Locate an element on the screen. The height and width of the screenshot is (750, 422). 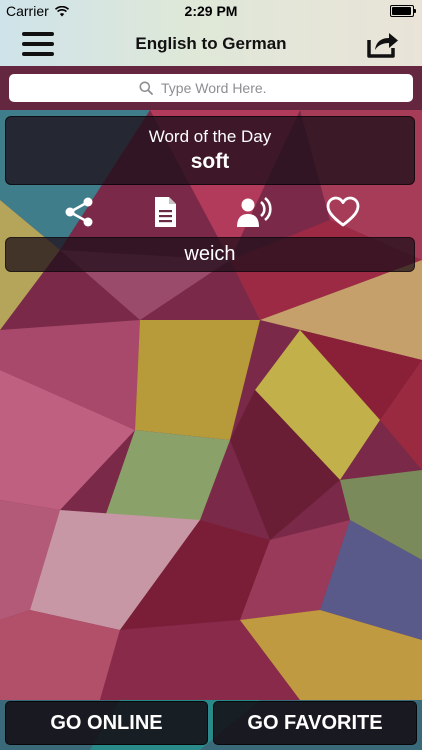
go-favorite-button: GO FAVORITE is located at coordinates (315, 723).